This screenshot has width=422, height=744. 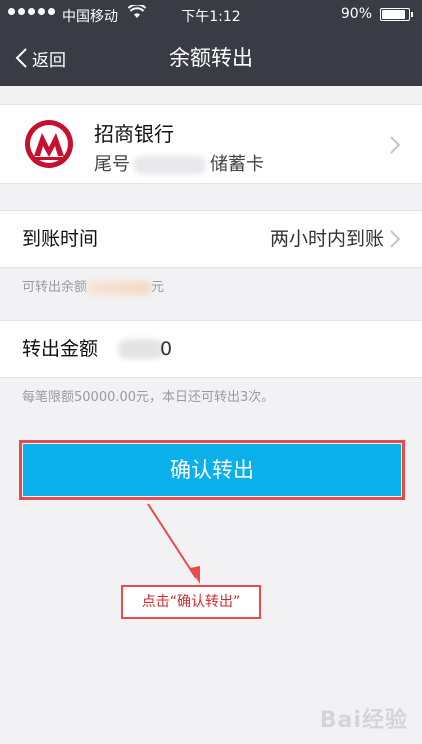 I want to click on card-prefix: 尾号, so click(x=112, y=164).